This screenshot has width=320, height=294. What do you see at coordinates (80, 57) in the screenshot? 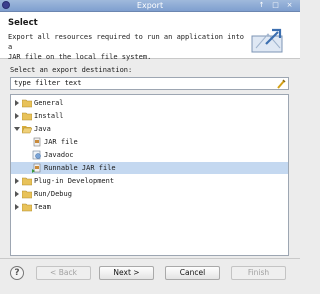
I see `description-line-2: JAR file on the local file system.` at bounding box center [80, 57].